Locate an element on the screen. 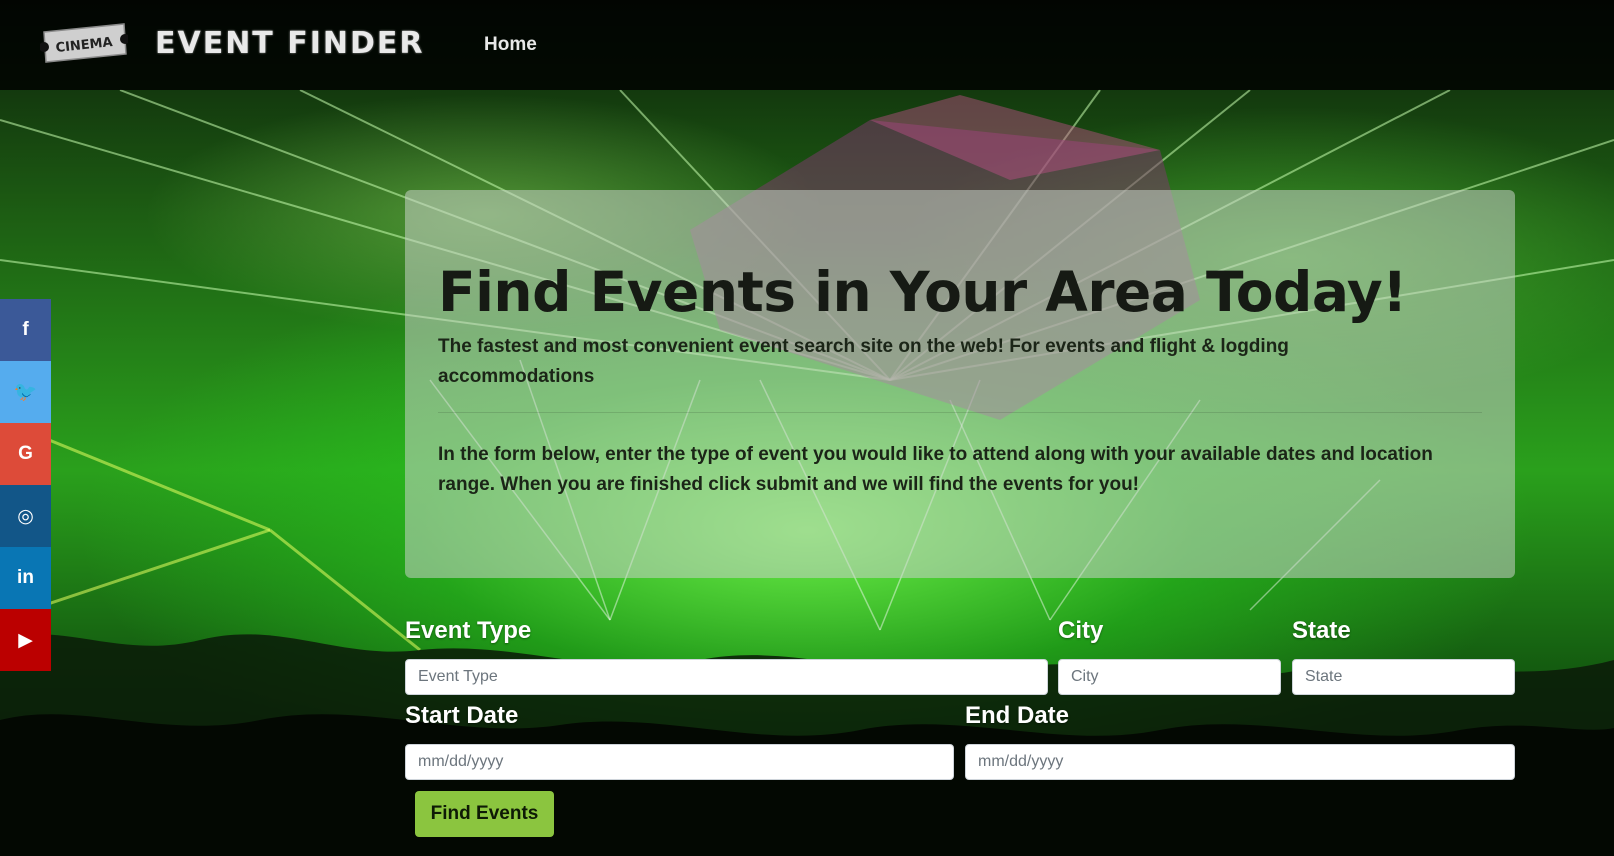 The height and width of the screenshot is (856, 1614). end-date-input is located at coordinates (1240, 762).